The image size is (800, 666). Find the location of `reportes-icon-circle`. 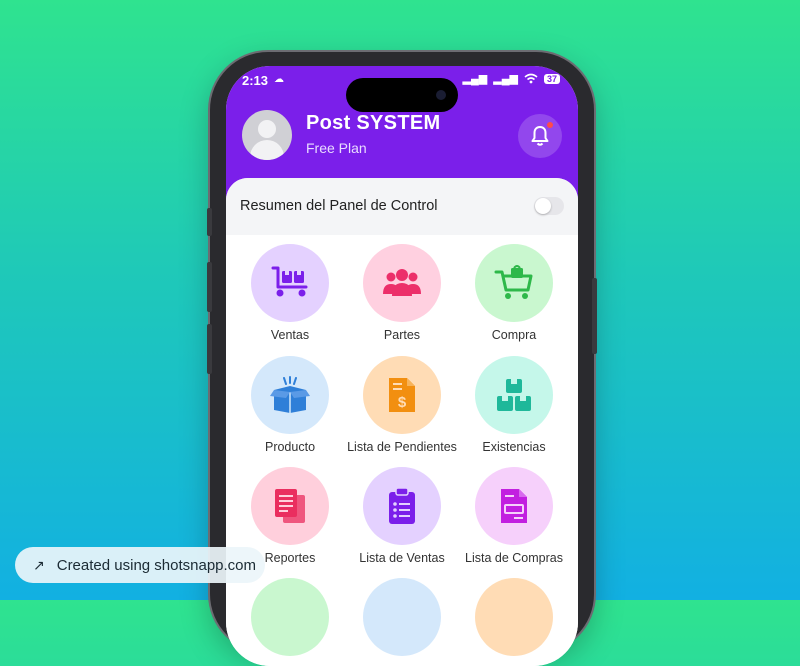

reportes-icon-circle is located at coordinates (290, 506).